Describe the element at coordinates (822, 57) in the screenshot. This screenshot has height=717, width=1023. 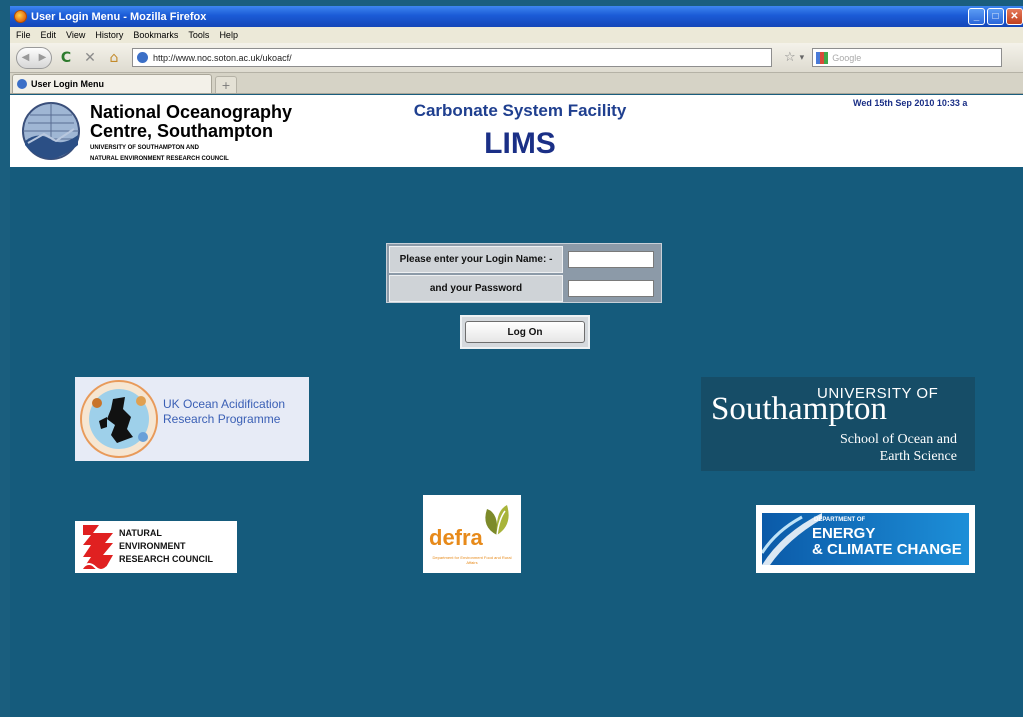
I see `search-engine-icon` at that location.